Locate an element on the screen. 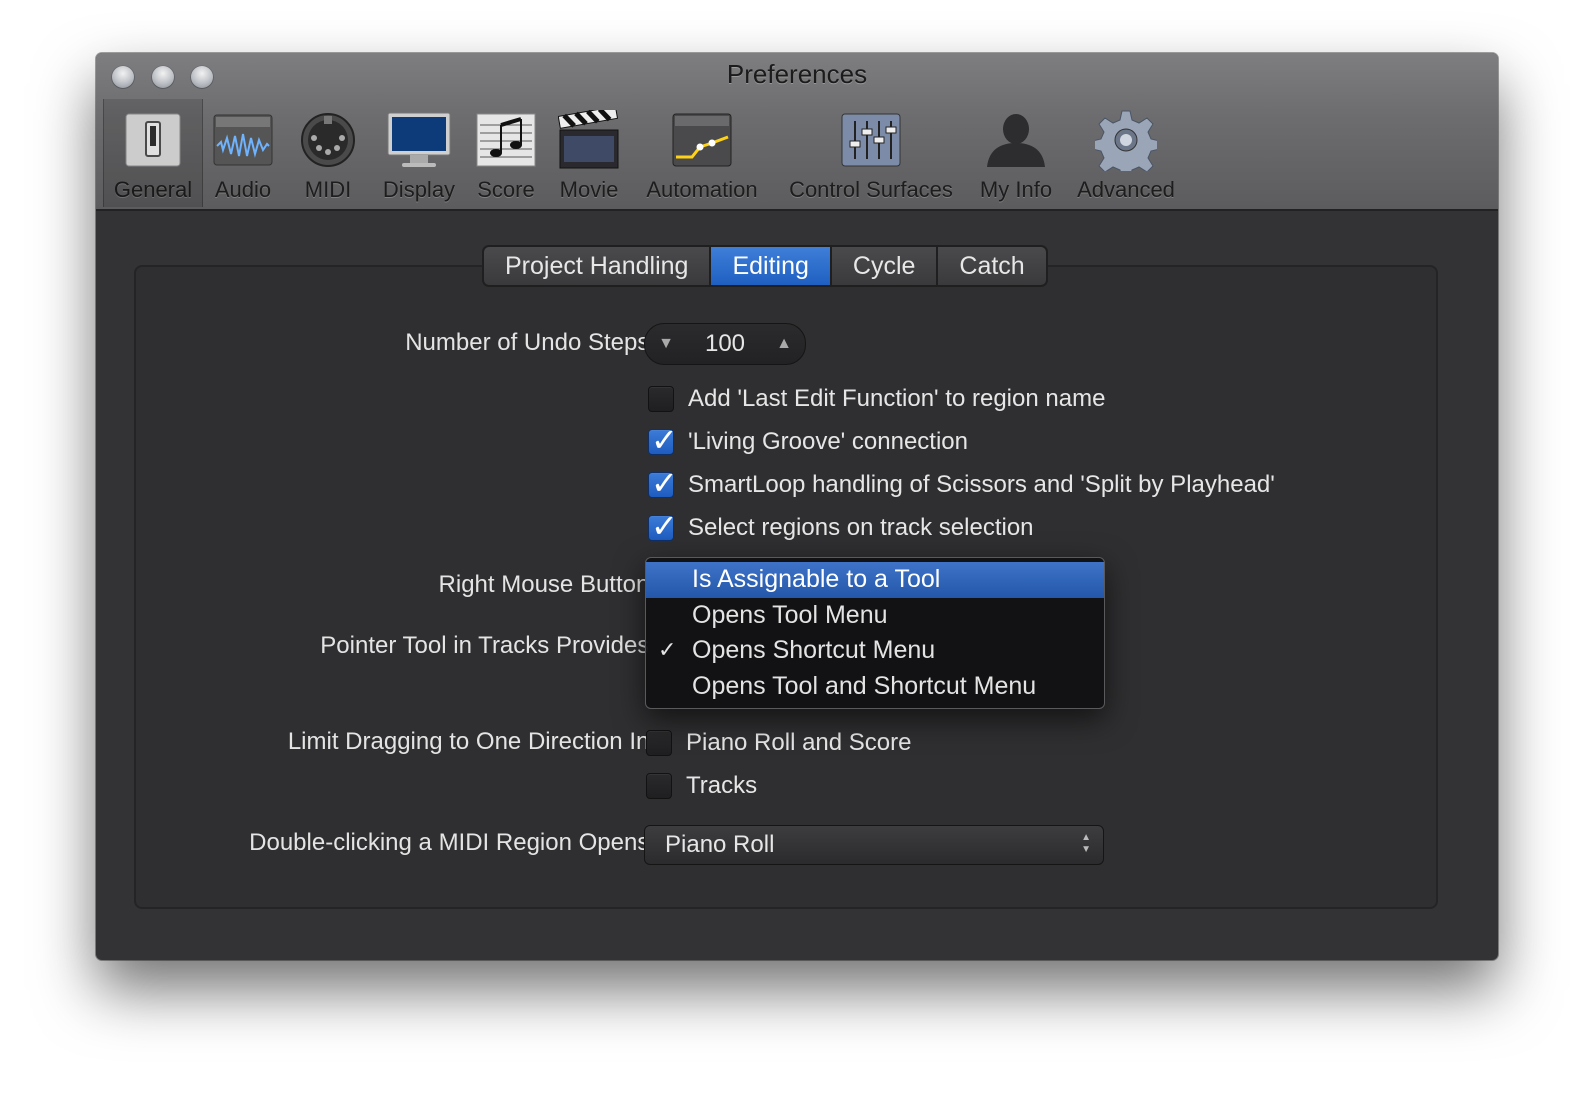  toolbar-item-general: General is located at coordinates (153, 153).